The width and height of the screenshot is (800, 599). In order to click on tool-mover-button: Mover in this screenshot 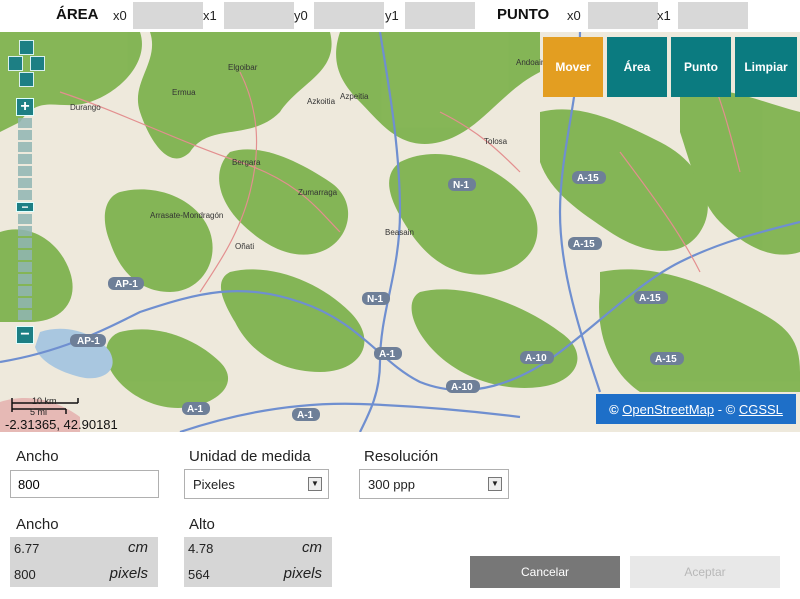, I will do `click(573, 67)`.